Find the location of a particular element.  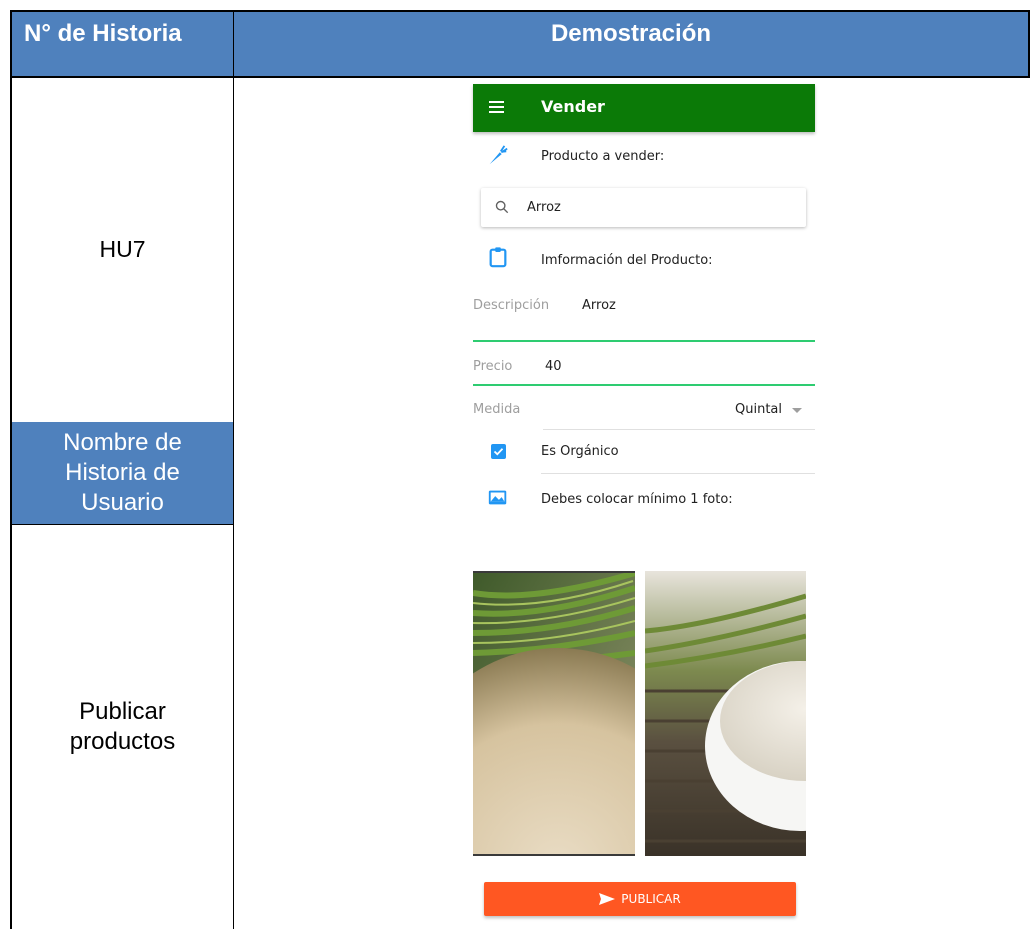

photos-section-label: Debes colocar mínimo 1 foto: is located at coordinates (637, 499).